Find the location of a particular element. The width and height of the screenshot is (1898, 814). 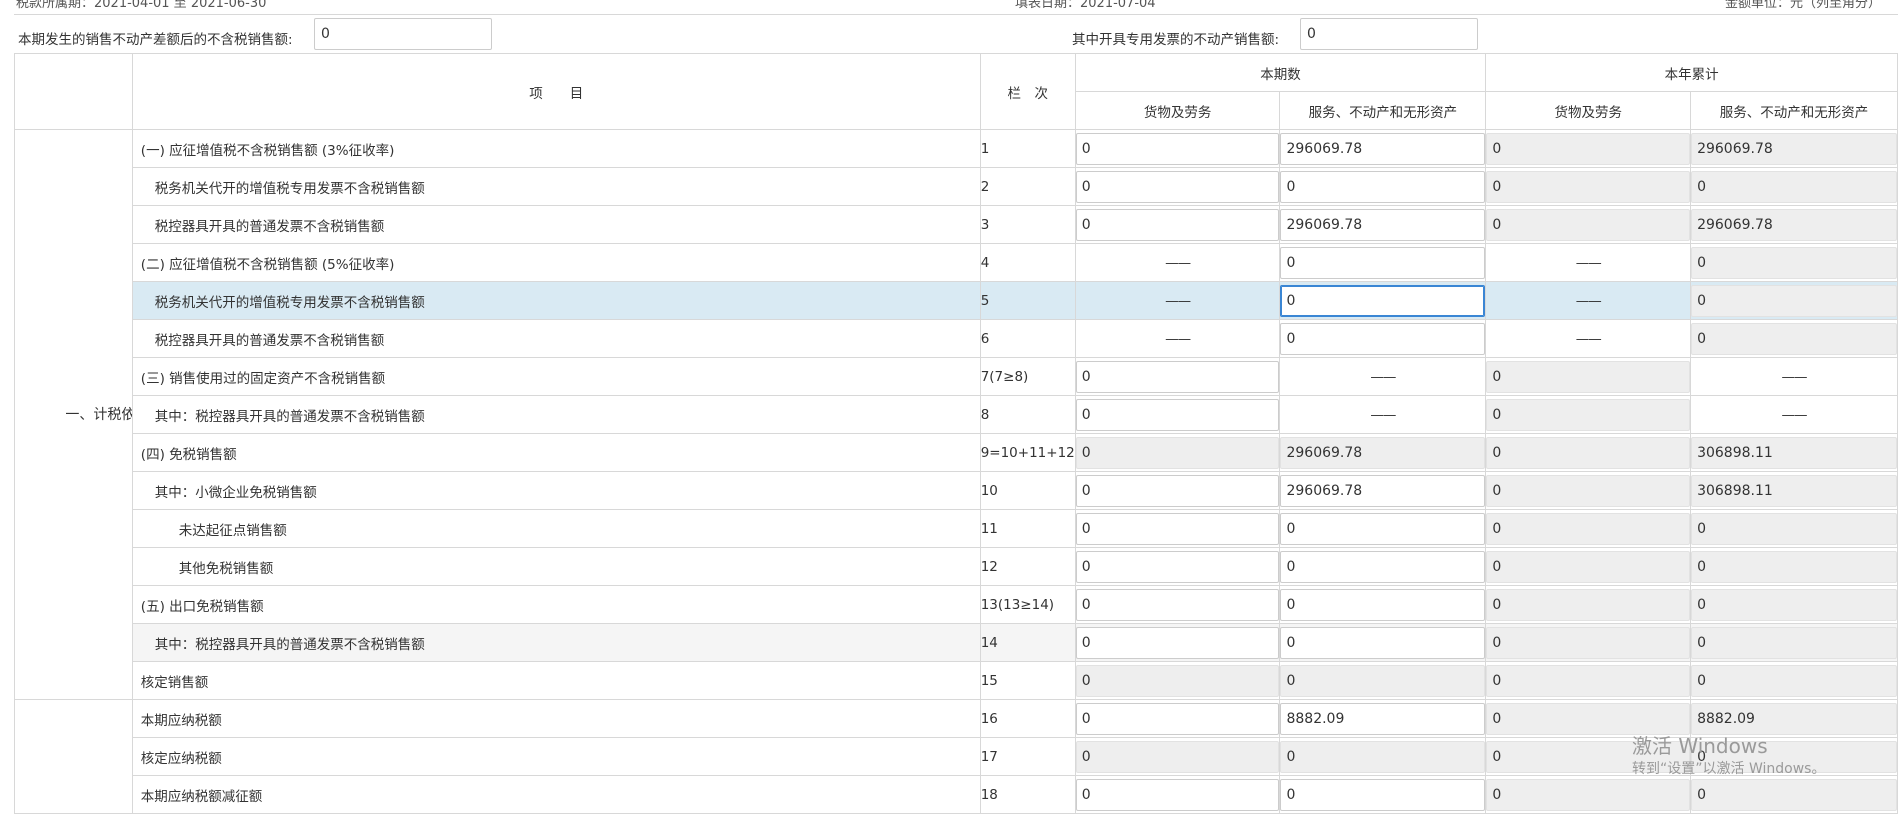

current-goods-header: 货物及劳务 is located at coordinates (1177, 110).